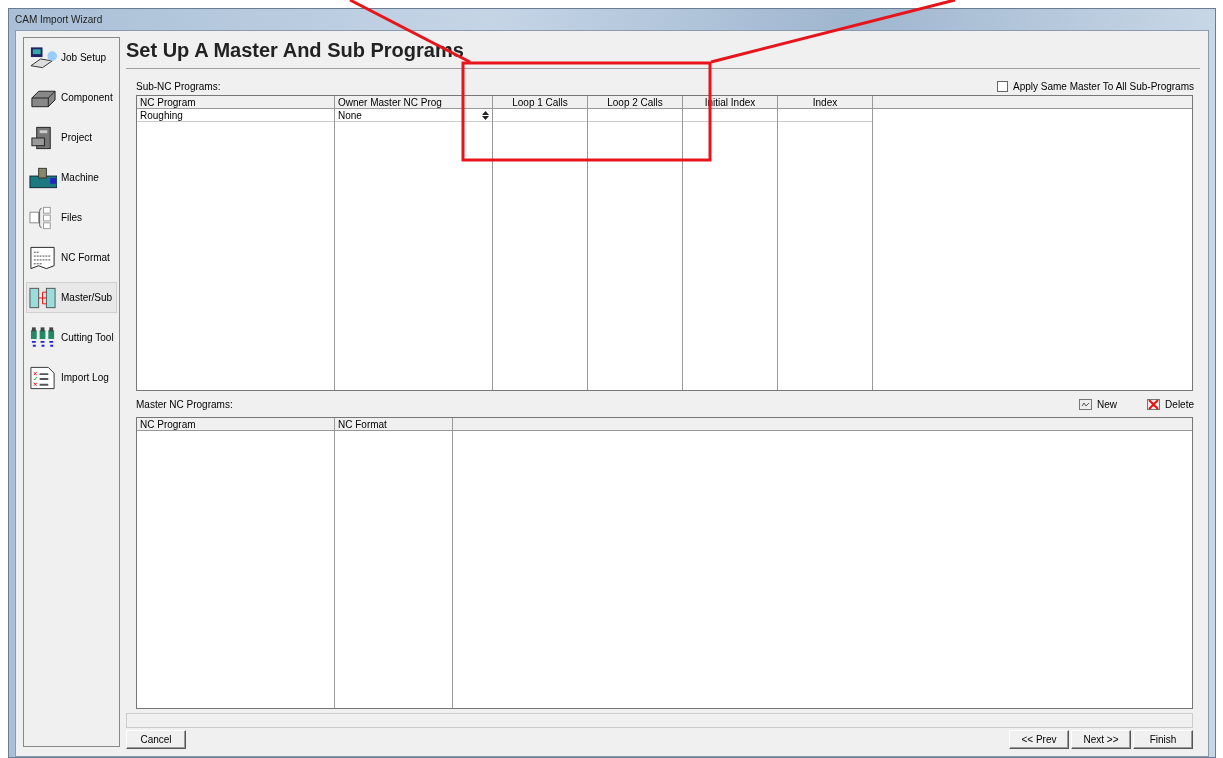 Image resolution: width=1223 pixels, height=758 pixels. What do you see at coordinates (43, 377) in the screenshot?
I see `checklist-icon` at bounding box center [43, 377].